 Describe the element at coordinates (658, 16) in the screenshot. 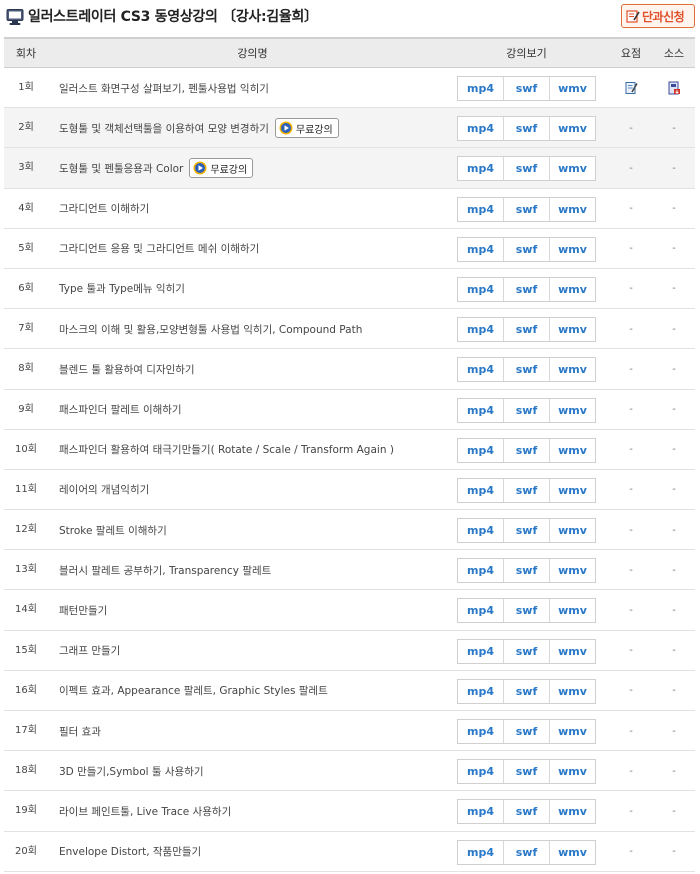

I see `apply-course-button: 단과신청` at that location.